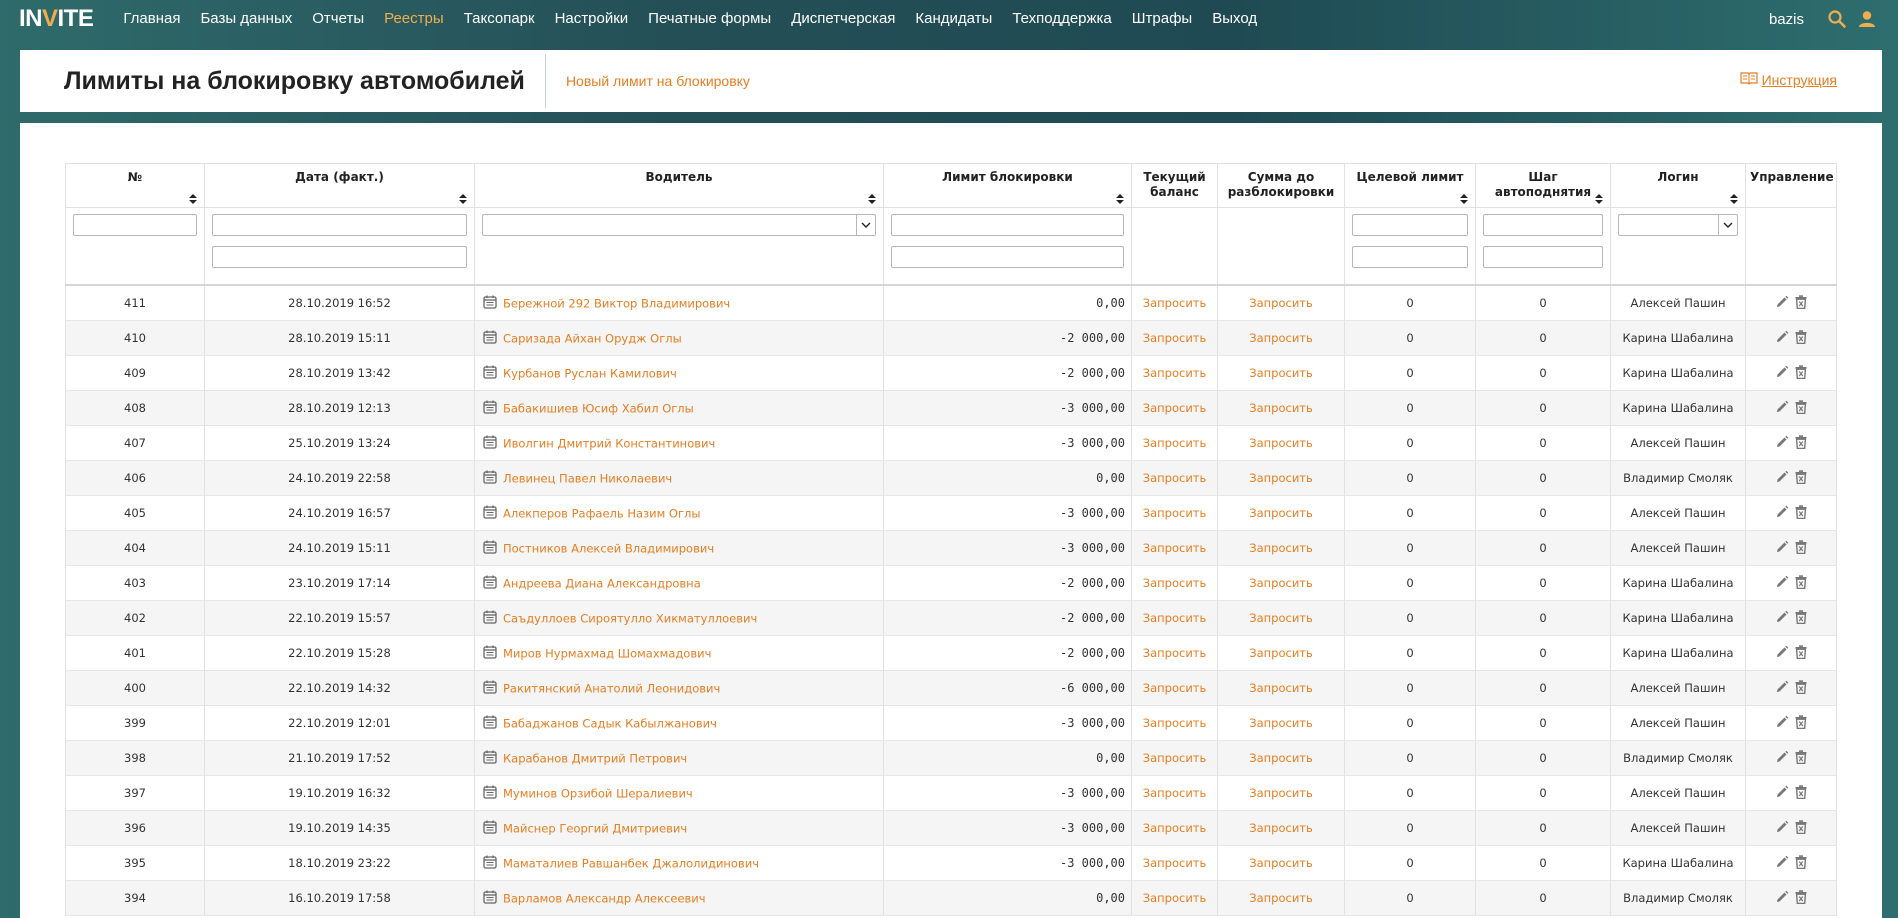 The width and height of the screenshot is (1898, 918). Describe the element at coordinates (843, 19) in the screenshot. I see `nav-item: Диспетчерская` at that location.